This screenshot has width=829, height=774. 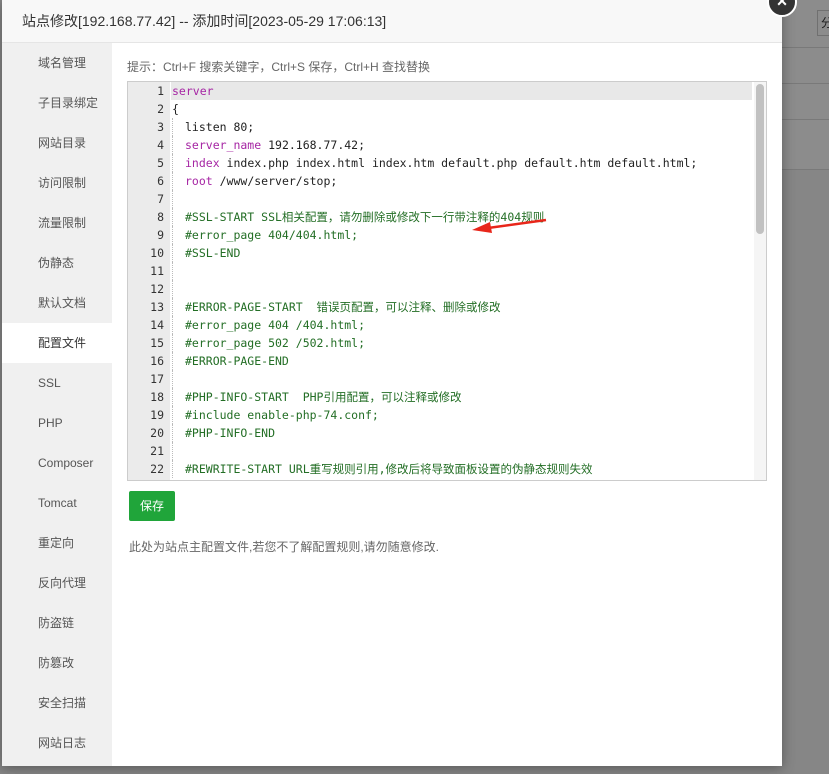 What do you see at coordinates (160, 145) in the screenshot?
I see `line-number: 4` at bounding box center [160, 145].